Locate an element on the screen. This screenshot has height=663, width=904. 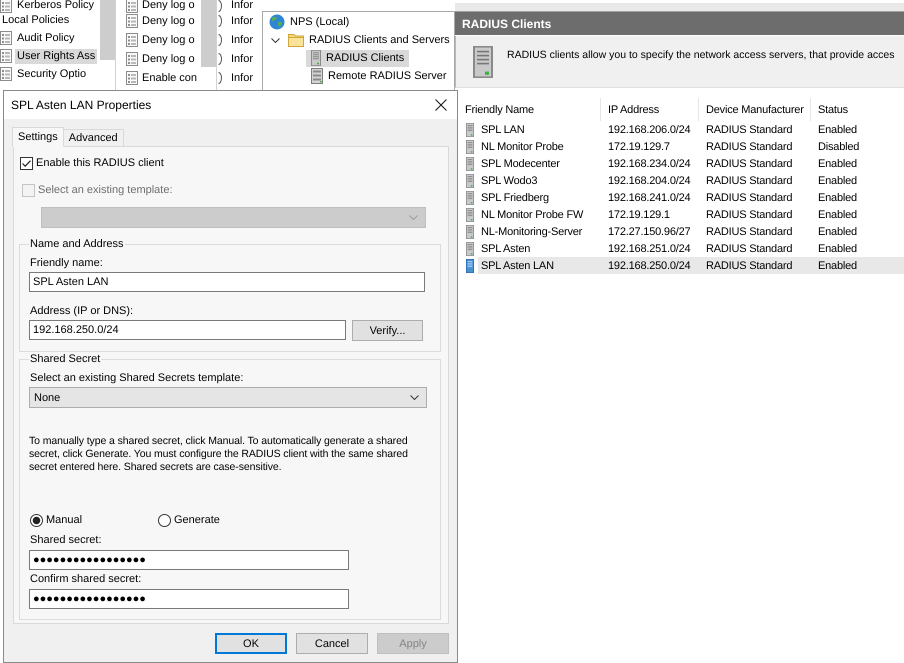
column-header: Device Manufacturer is located at coordinates (755, 109).